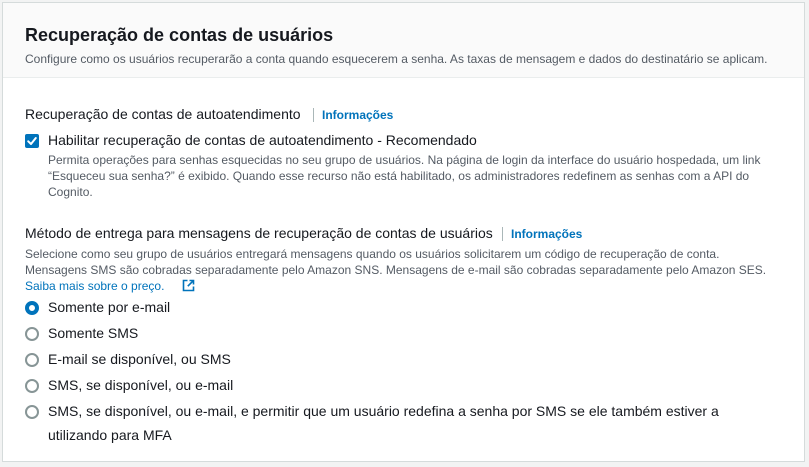 The height and width of the screenshot is (467, 809). Describe the element at coordinates (32, 308) in the screenshot. I see `radio-email-only` at that location.